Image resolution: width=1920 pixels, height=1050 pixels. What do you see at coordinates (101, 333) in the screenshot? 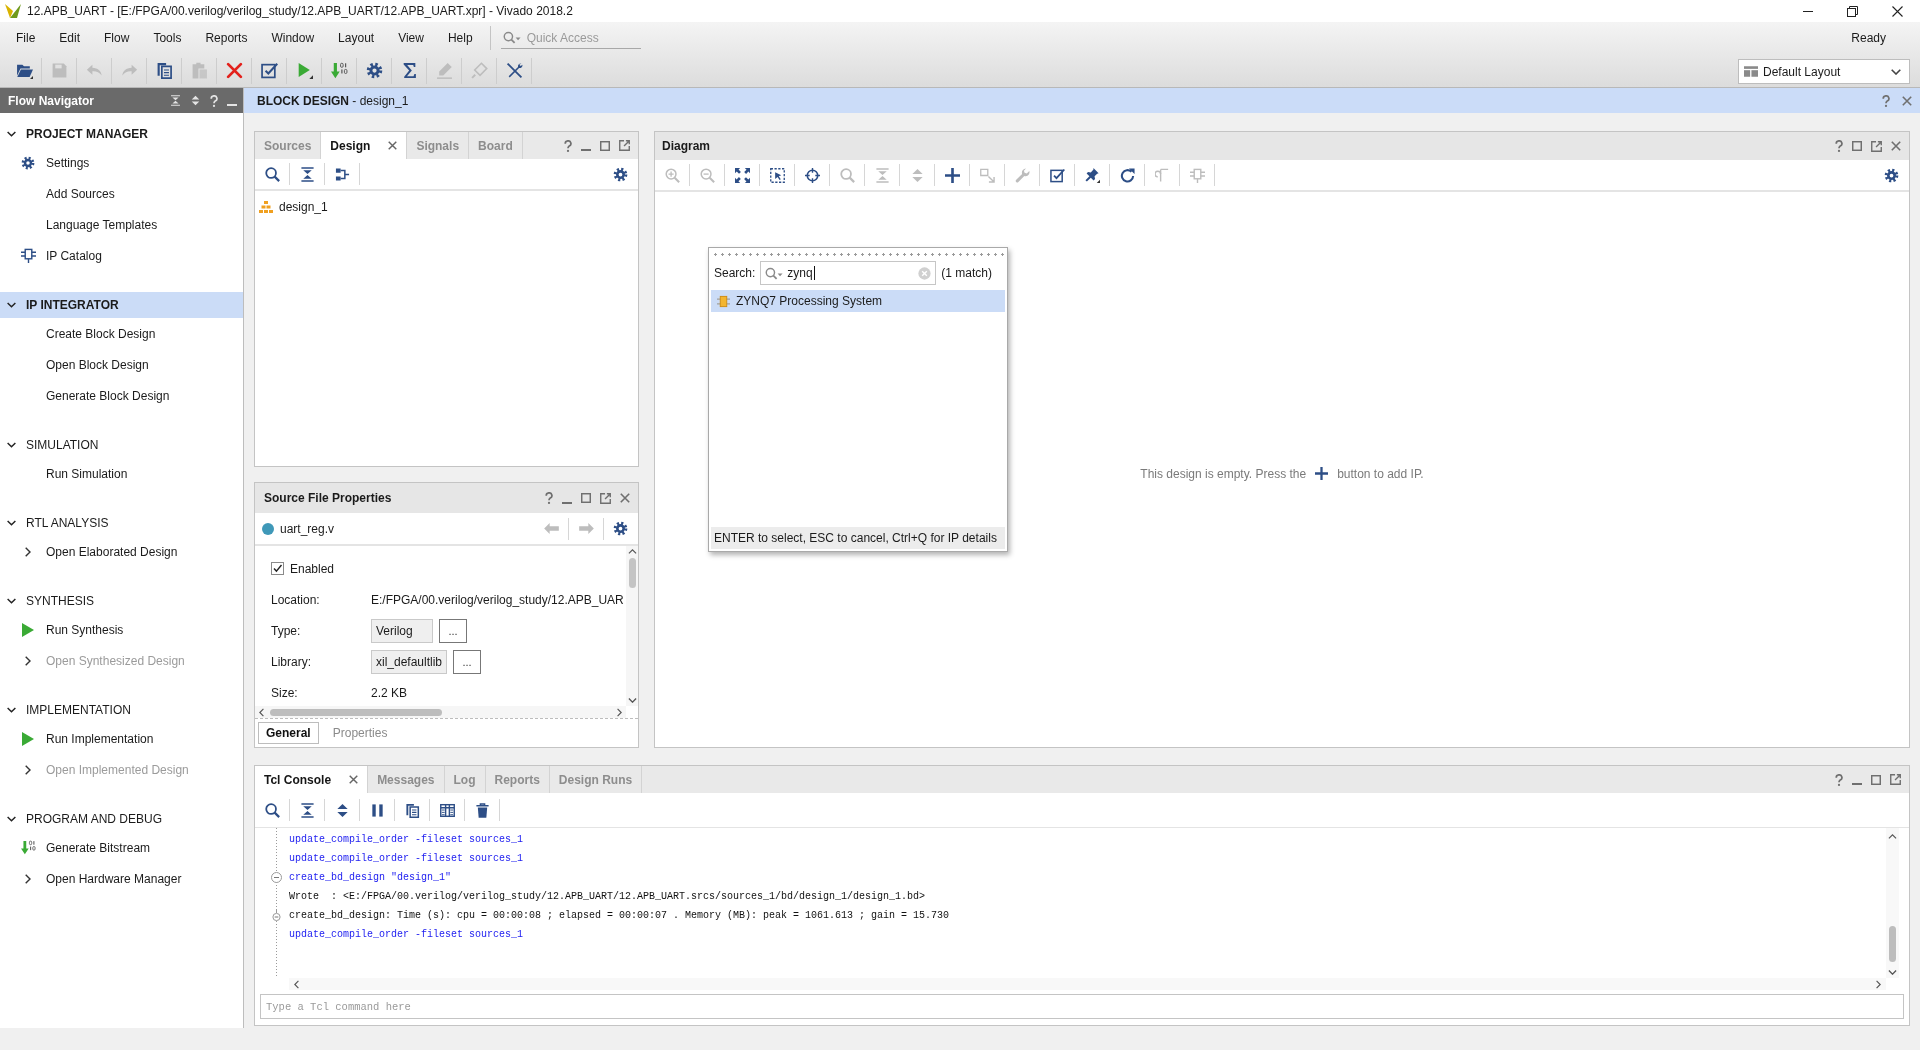
I see `nav-item: Create Block Design` at bounding box center [101, 333].